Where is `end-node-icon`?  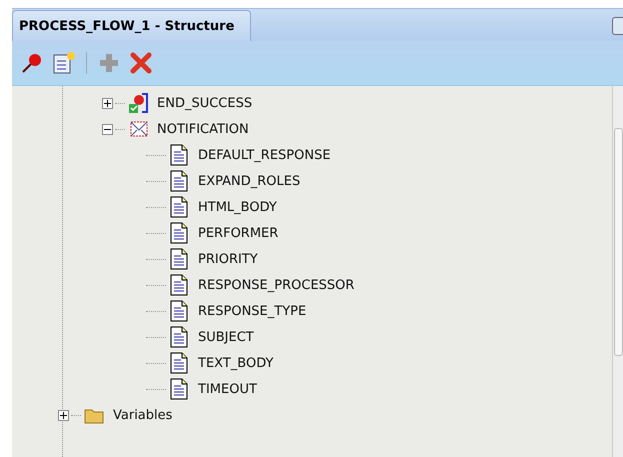 end-node-icon is located at coordinates (138, 103).